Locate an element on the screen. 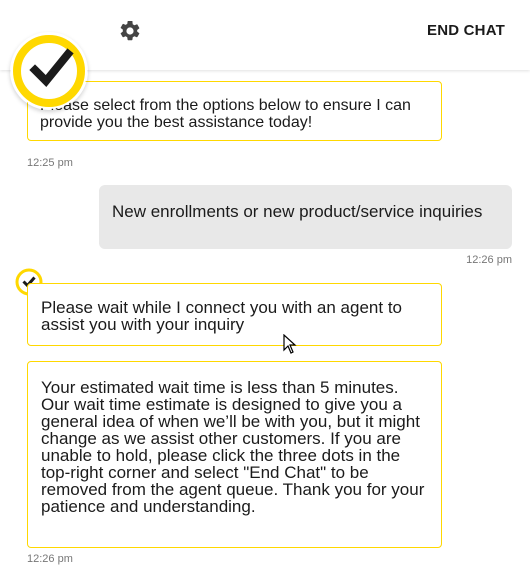 The width and height of the screenshot is (530, 573). mouse-cursor-icon is located at coordinates (290, 344).